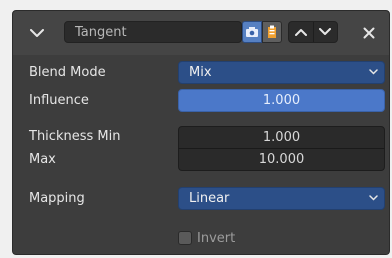 The image size is (392, 258). I want to click on thickness-max-field: 10.000, so click(281, 159).